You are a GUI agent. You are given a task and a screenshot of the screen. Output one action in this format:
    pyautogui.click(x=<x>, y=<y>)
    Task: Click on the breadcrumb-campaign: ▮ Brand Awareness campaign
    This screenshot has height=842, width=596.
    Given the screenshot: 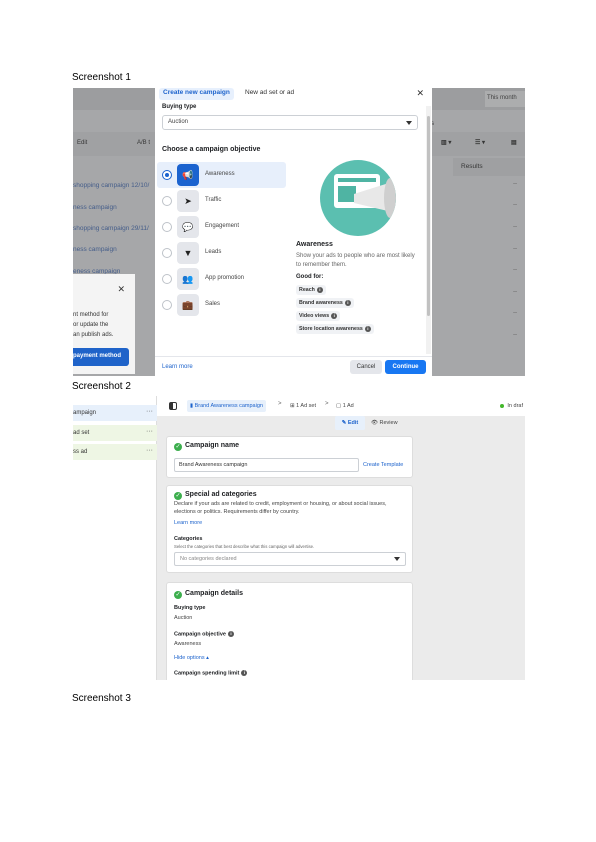 What is the action you would take?
    pyautogui.click(x=226, y=406)
    